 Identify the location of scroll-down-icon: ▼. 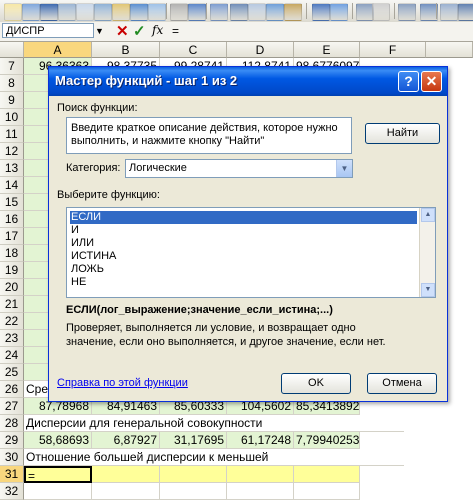
(428, 290).